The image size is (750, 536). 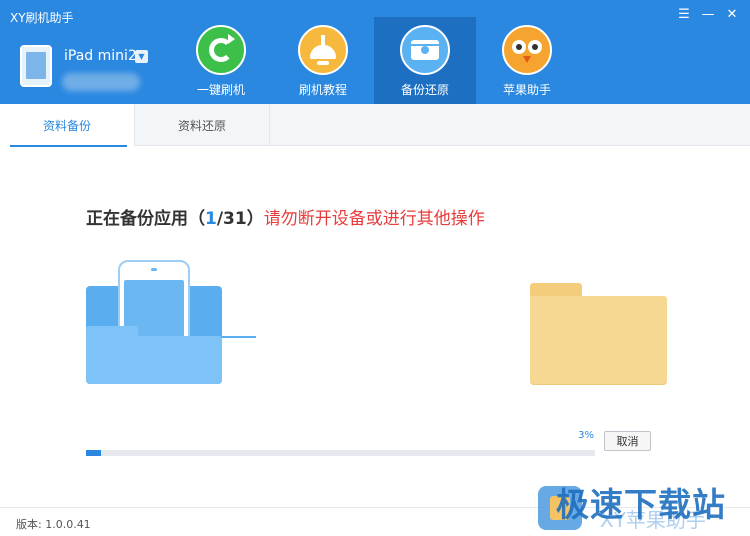 I want to click on minimize-icon: —, so click(x=708, y=14).